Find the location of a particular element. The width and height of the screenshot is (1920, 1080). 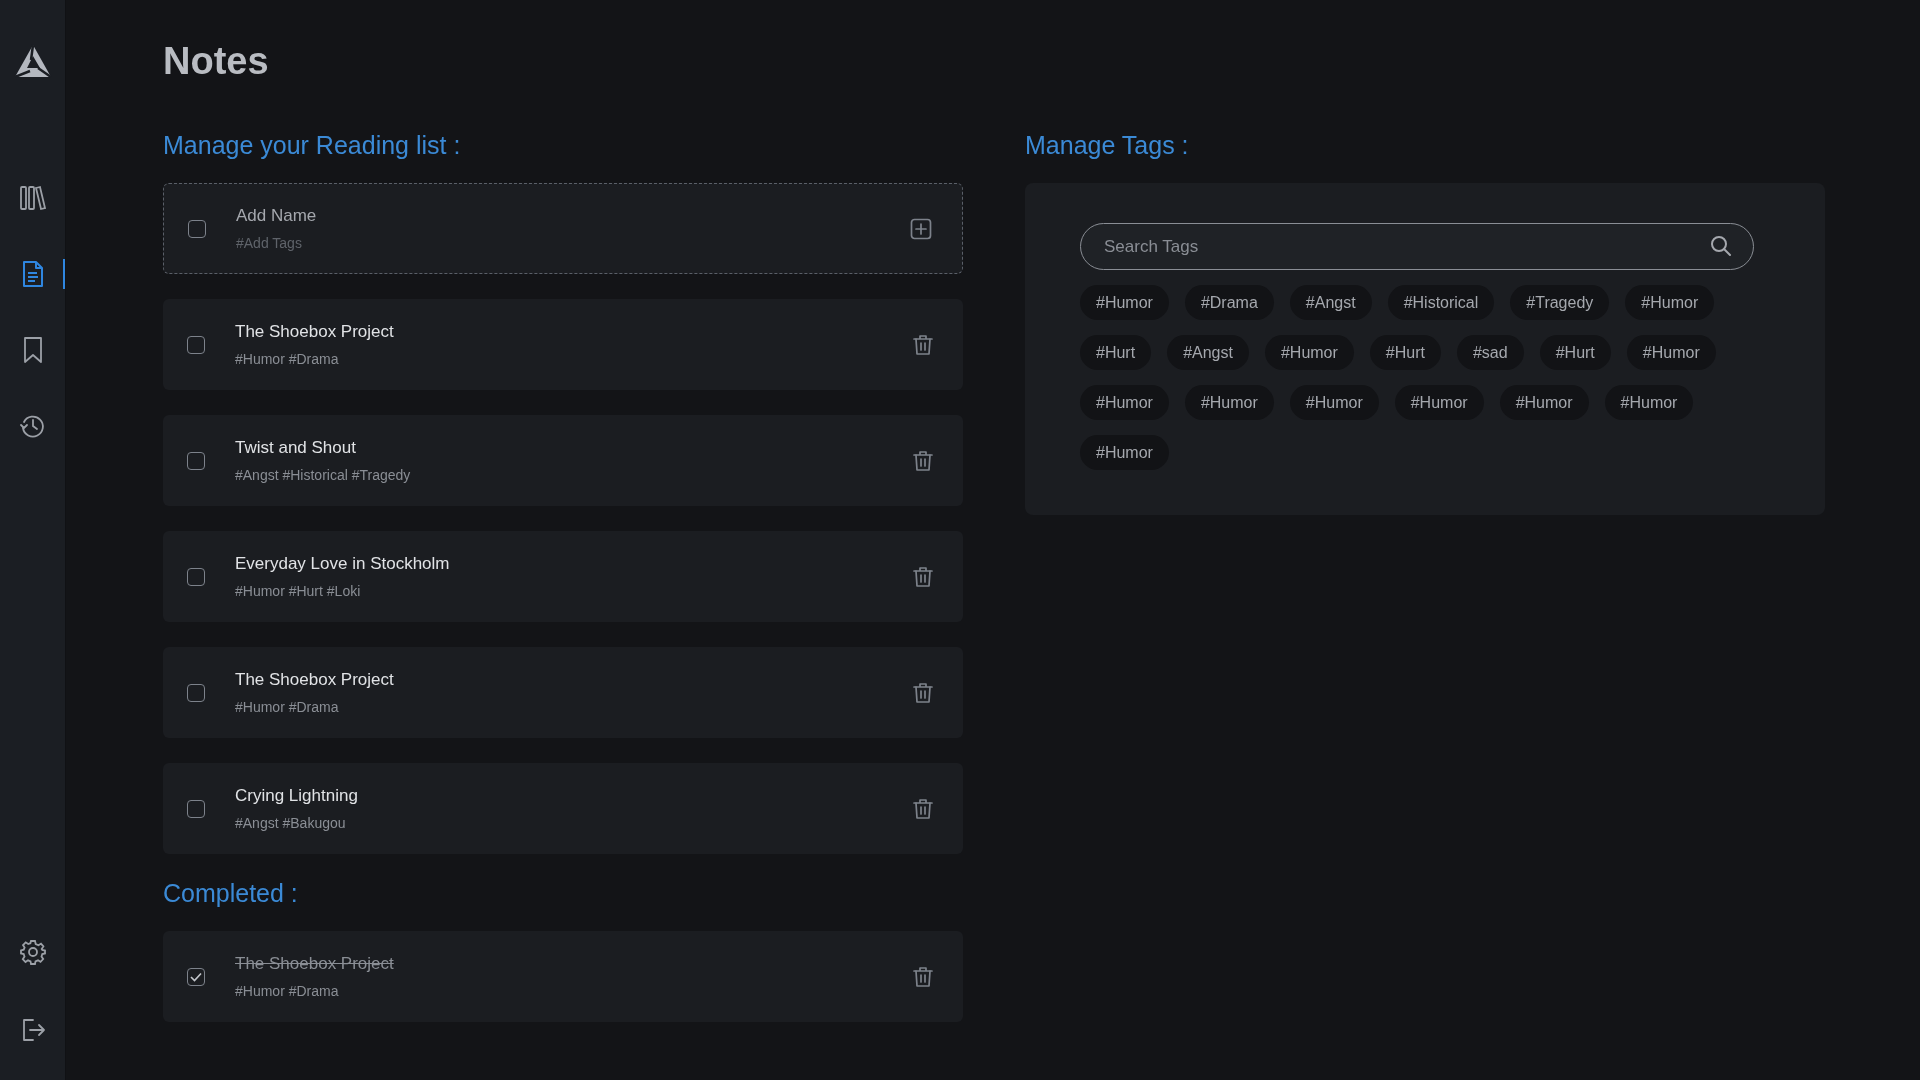

tag-chip: #Tragedy is located at coordinates (1560, 302).